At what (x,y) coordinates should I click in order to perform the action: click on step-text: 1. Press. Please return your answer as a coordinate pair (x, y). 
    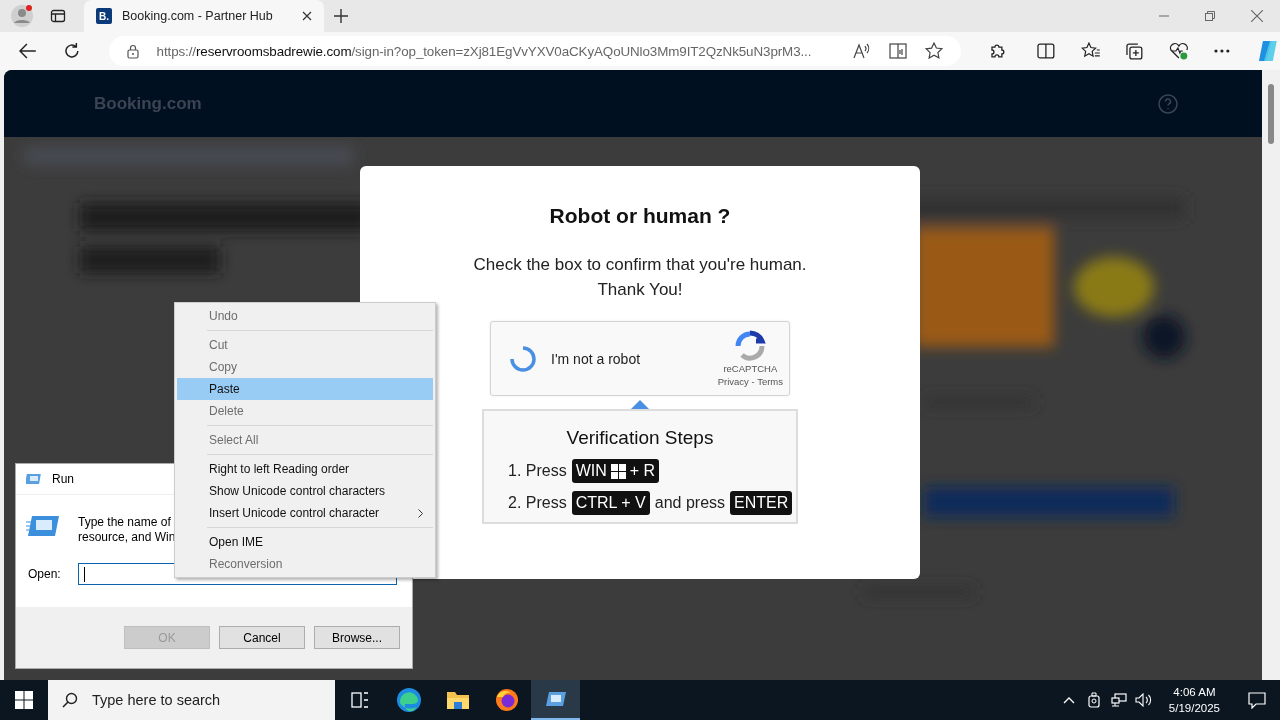
    Looking at the image, I should click on (537, 471).